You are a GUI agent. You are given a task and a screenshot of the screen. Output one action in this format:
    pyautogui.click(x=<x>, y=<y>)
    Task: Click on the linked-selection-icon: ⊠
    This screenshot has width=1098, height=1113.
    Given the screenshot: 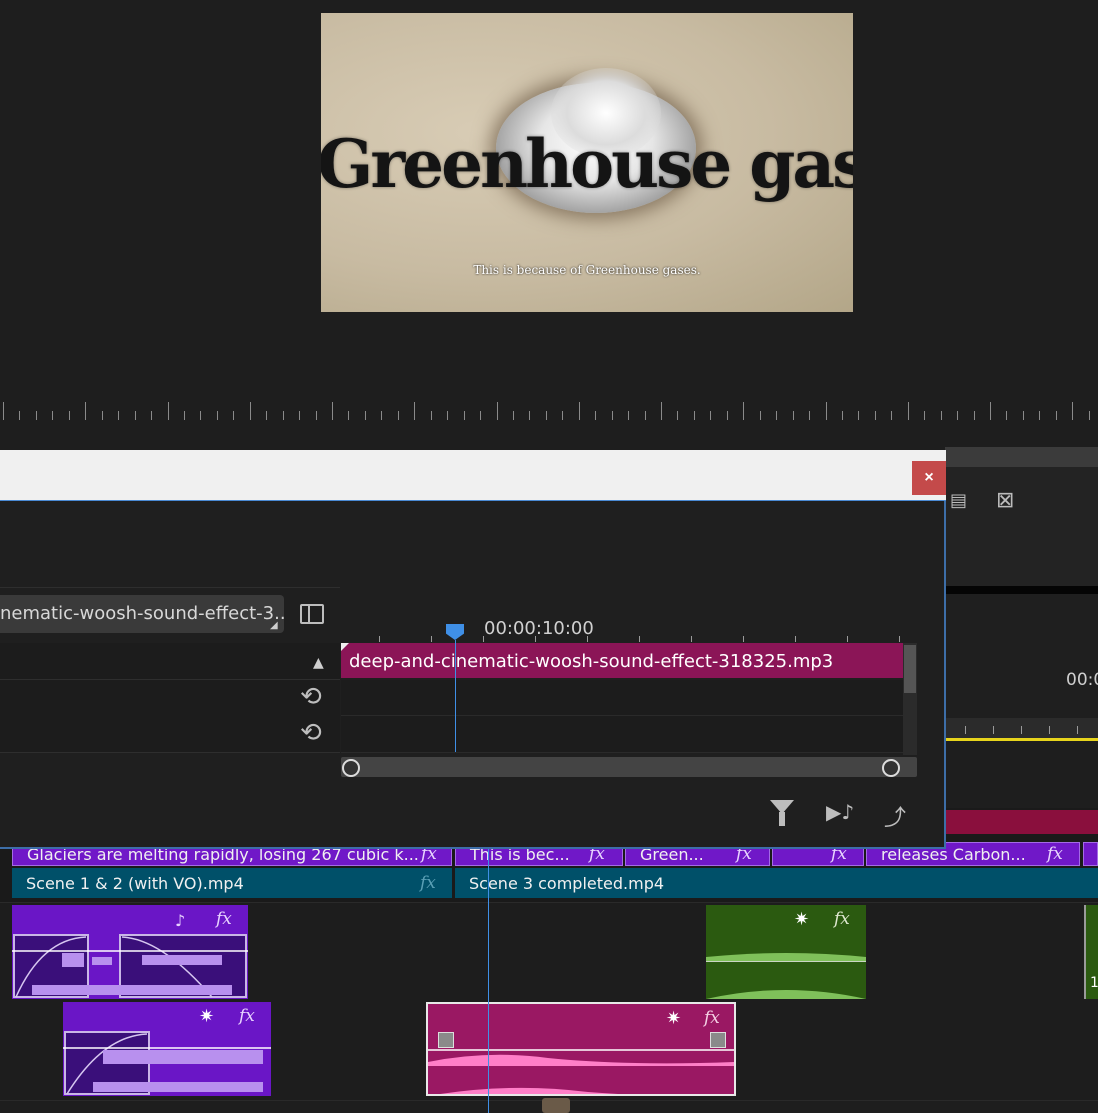 What is the action you would take?
    pyautogui.click(x=1005, y=500)
    